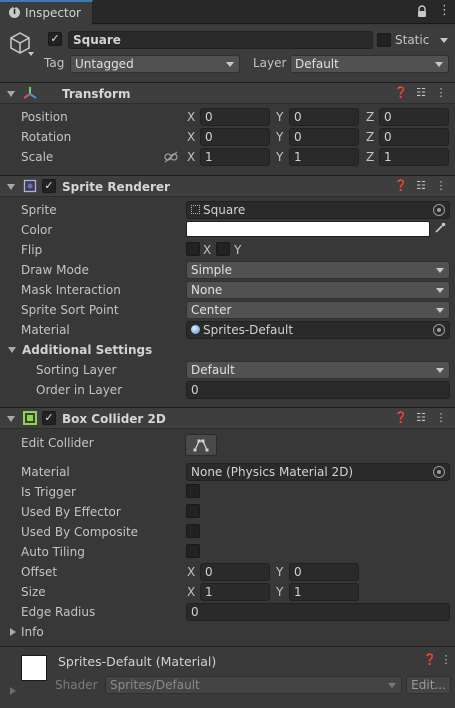 This screenshot has height=708, width=455. What do you see at coordinates (324, 592) in the screenshot?
I see `size-y-input: 1` at bounding box center [324, 592].